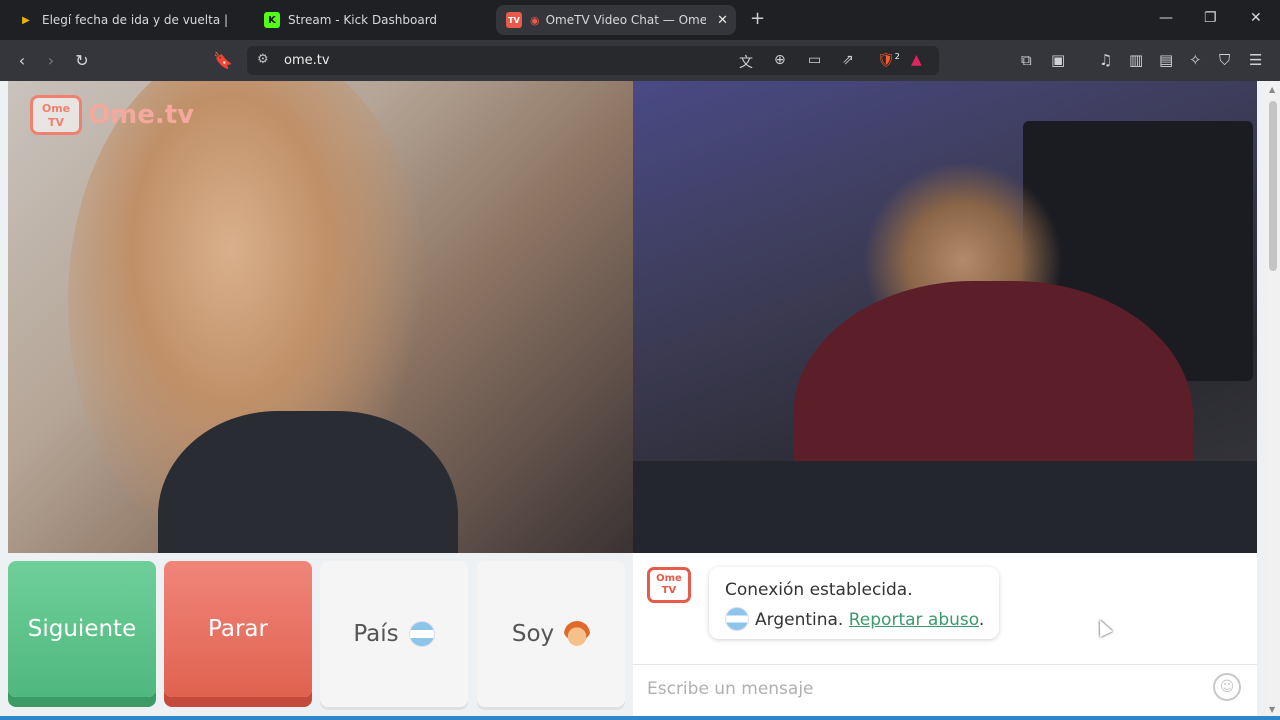 Image resolution: width=1280 pixels, height=720 pixels. I want to click on connection-status: Conexión establecida., so click(819, 590).